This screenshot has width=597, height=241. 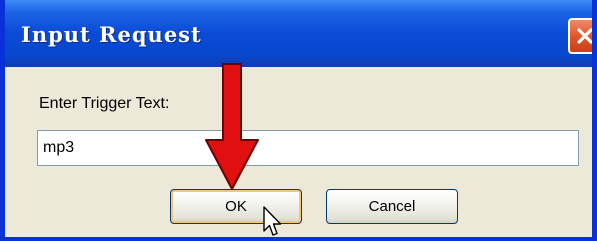 What do you see at coordinates (236, 206) in the screenshot?
I see `ok-button: OK` at bounding box center [236, 206].